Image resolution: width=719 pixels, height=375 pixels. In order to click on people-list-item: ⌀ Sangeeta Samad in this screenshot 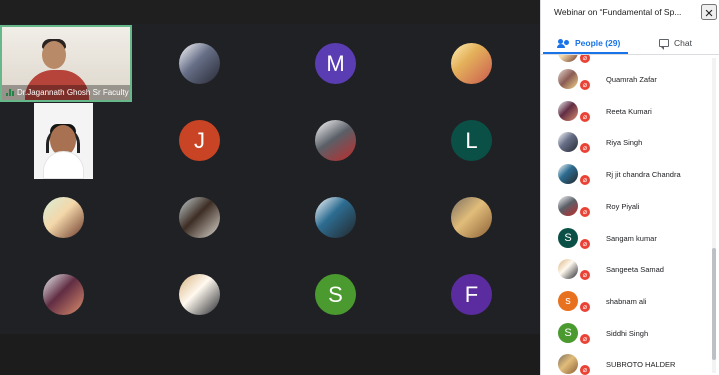, I will do `click(625, 270)`.